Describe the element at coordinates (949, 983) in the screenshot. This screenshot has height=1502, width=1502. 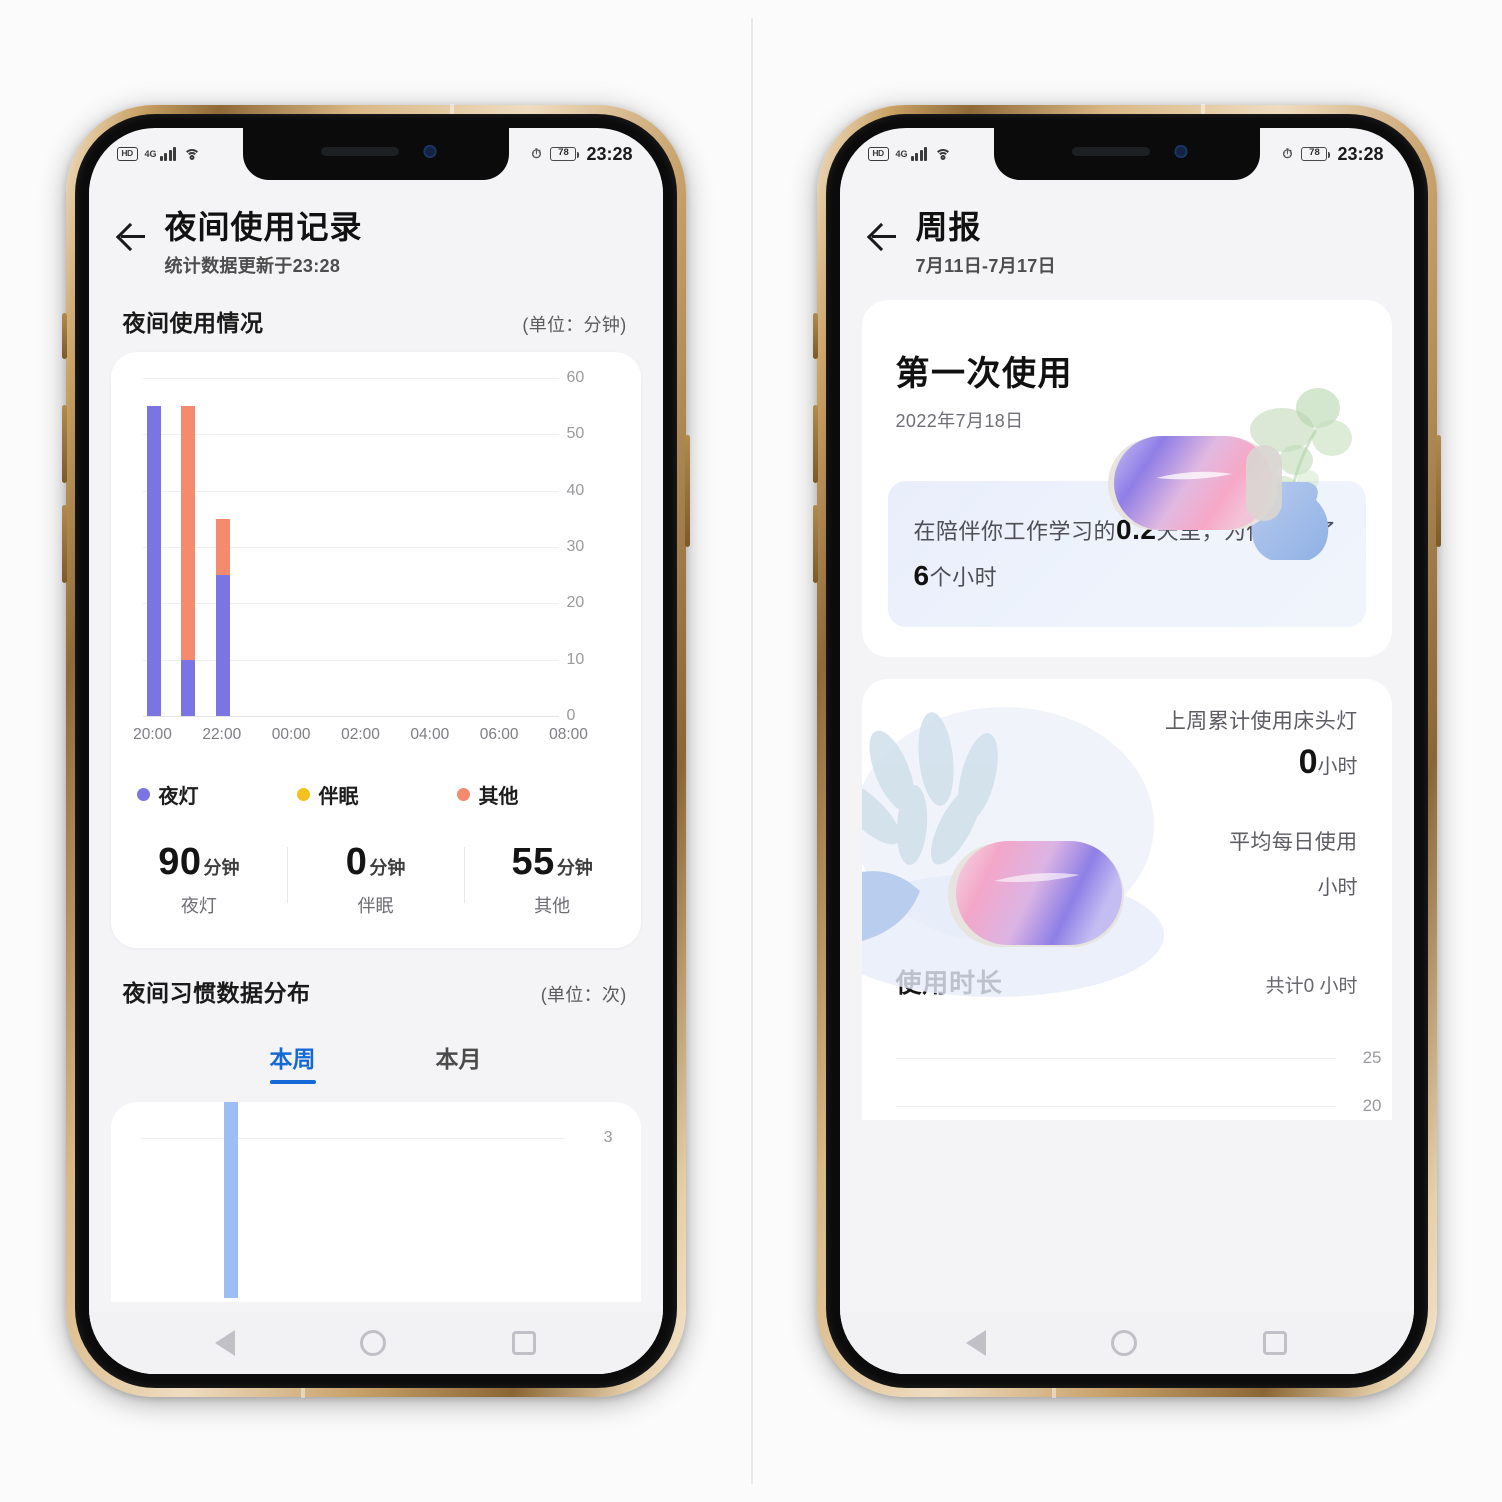
I see `usage-duration-title: 使用时长` at that location.